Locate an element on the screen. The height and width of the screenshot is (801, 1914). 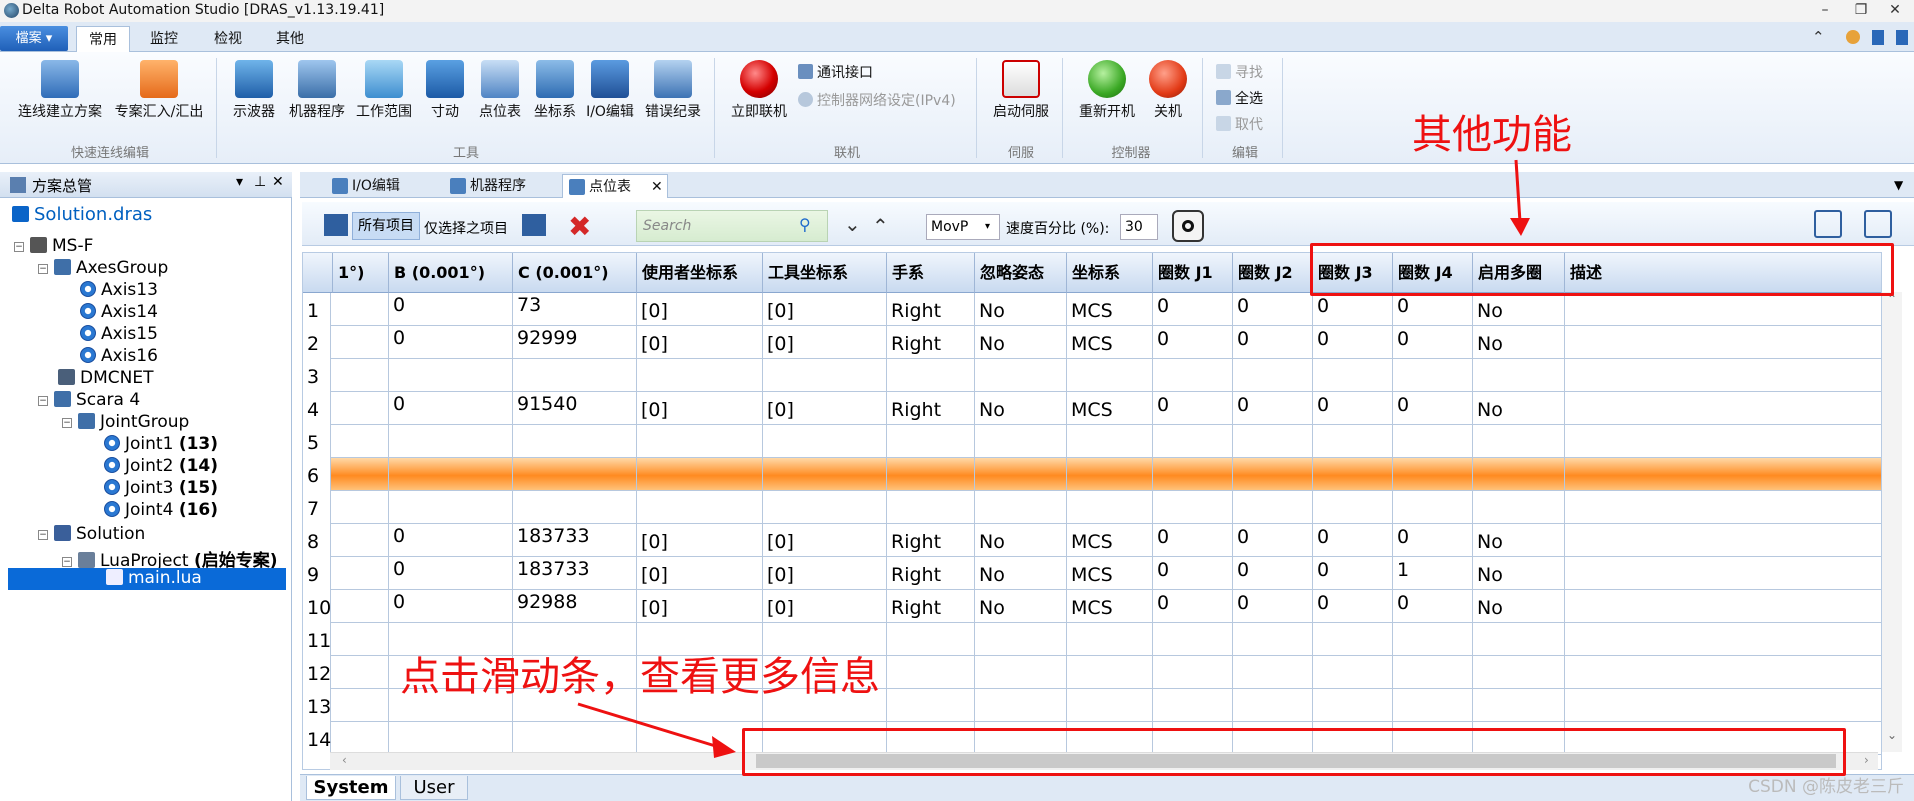
column-header: B (0.001°) is located at coordinates (451, 273).